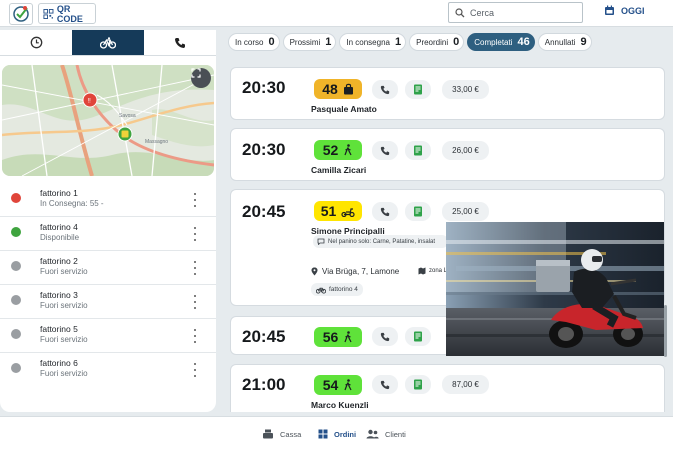 The height and width of the screenshot is (450, 673). Describe the element at coordinates (254, 42) in the screenshot. I see `filter-in-progress: In corso 0` at that location.